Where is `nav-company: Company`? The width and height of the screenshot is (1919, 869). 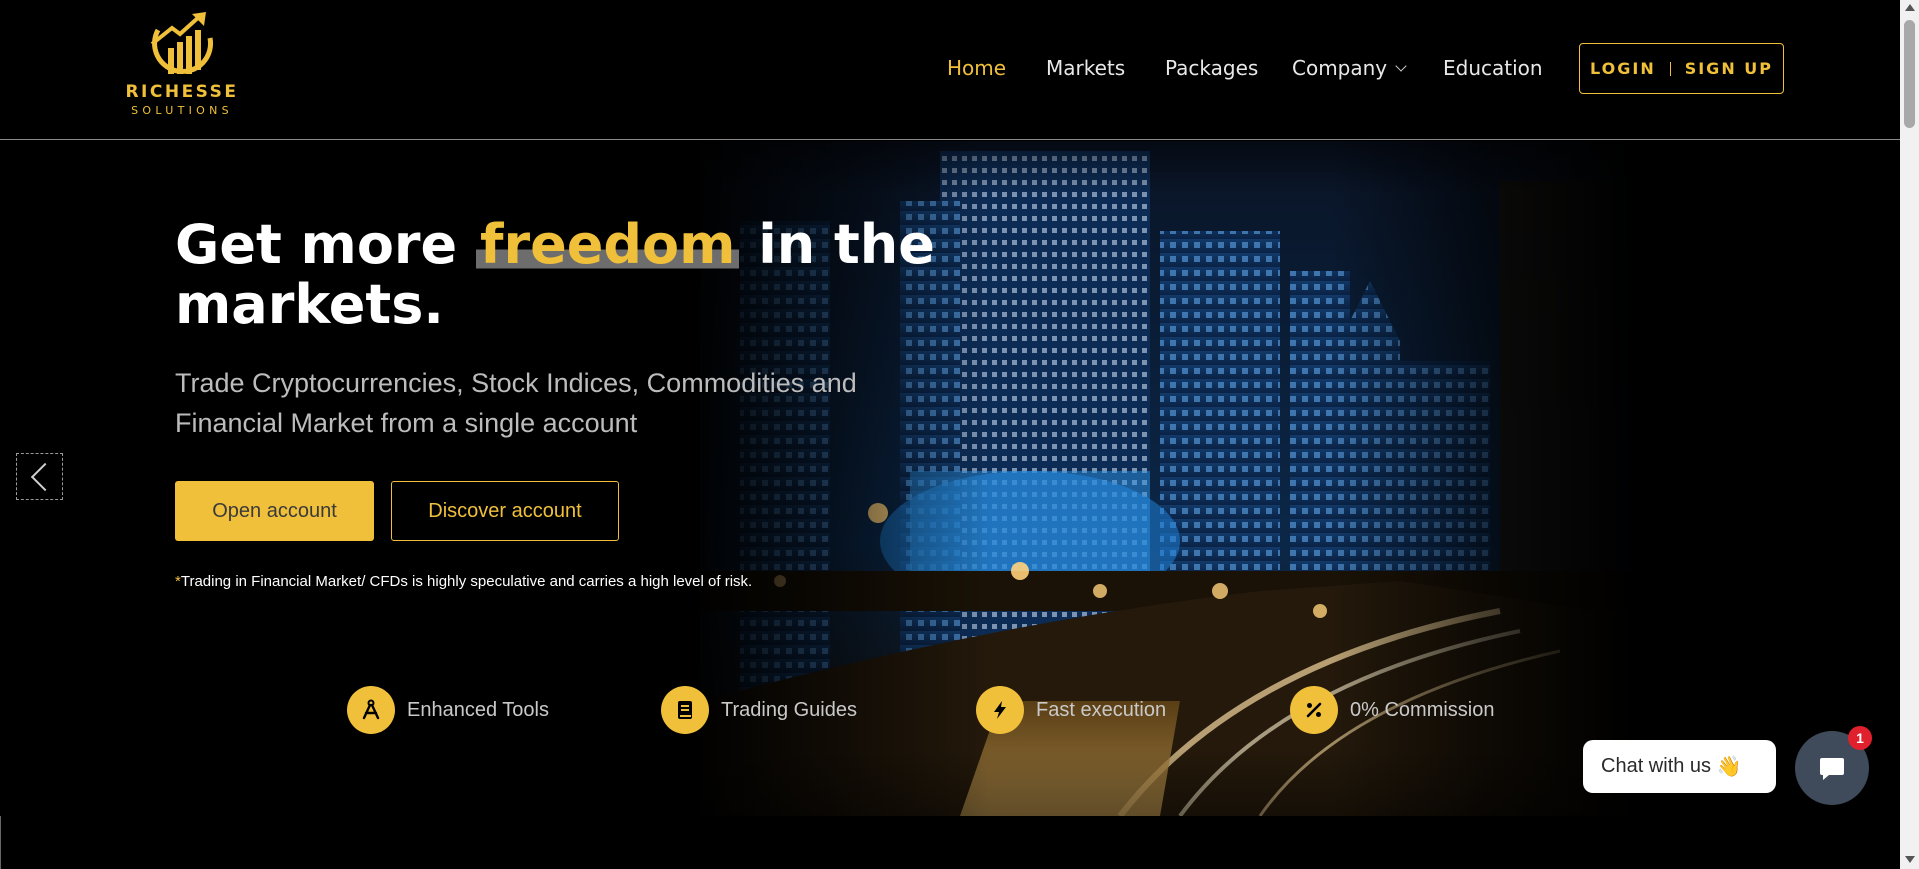 nav-company: Company is located at coordinates (1349, 68).